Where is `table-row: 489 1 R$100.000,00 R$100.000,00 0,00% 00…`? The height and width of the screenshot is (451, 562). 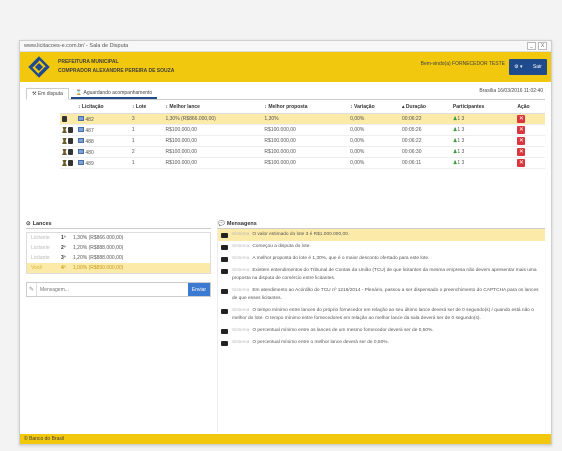
table-row: 489 1 R$100.000,00 R$100.000,00 0,00% 00… is located at coordinates (302, 163).